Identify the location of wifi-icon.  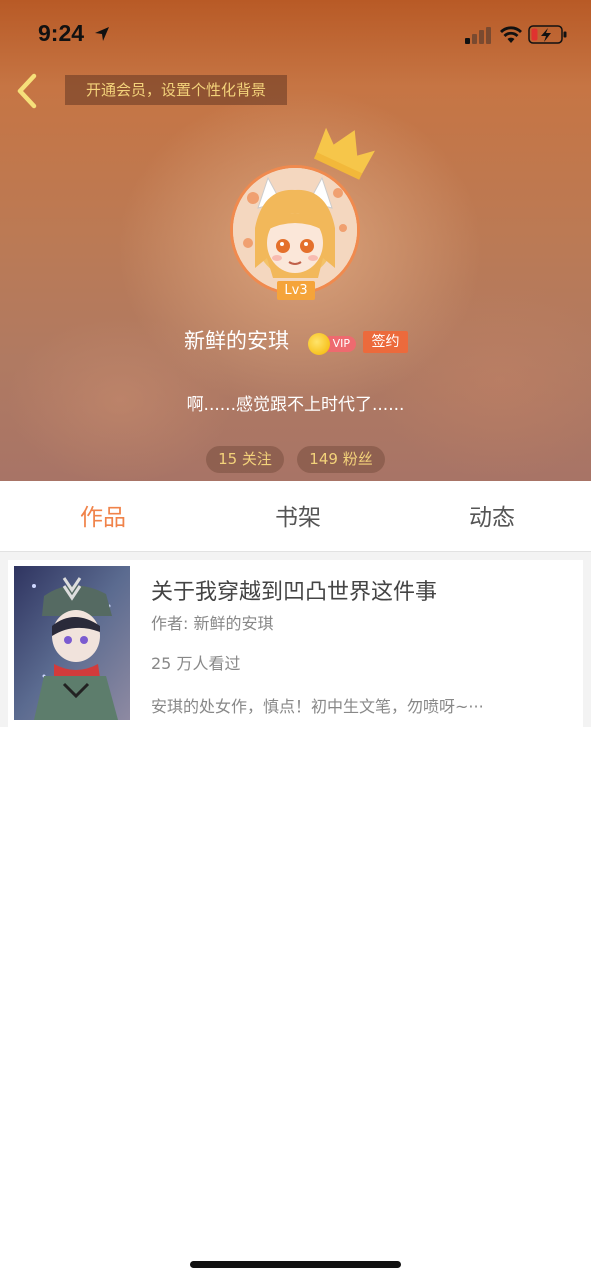
(511, 34).